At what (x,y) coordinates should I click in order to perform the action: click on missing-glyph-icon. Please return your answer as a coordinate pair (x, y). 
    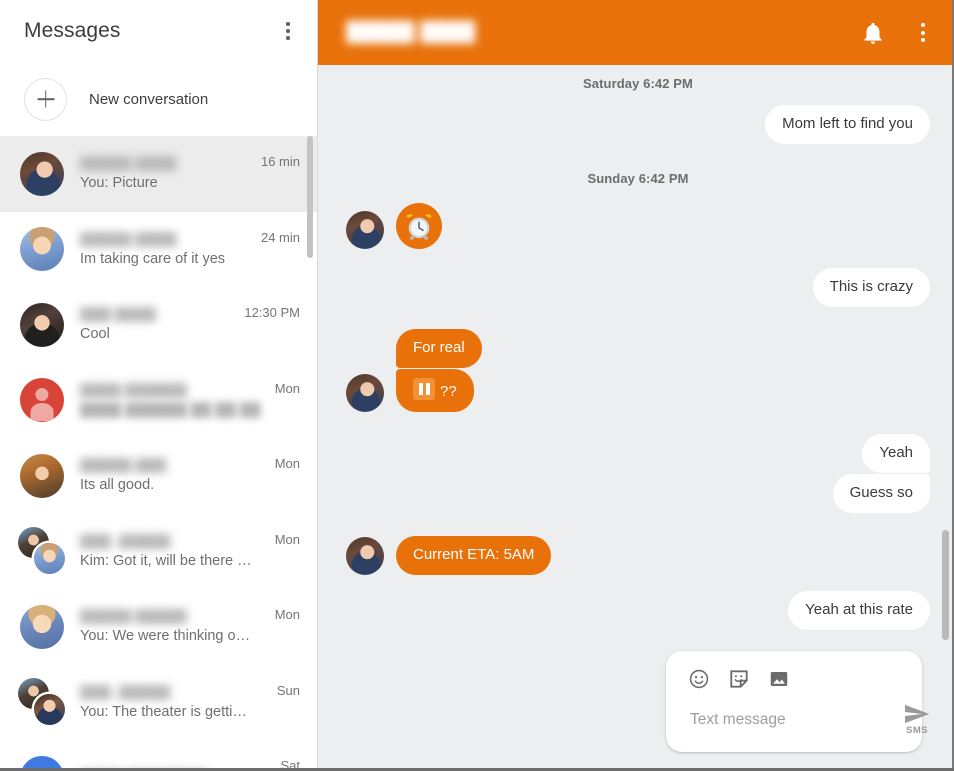
    Looking at the image, I should click on (424, 389).